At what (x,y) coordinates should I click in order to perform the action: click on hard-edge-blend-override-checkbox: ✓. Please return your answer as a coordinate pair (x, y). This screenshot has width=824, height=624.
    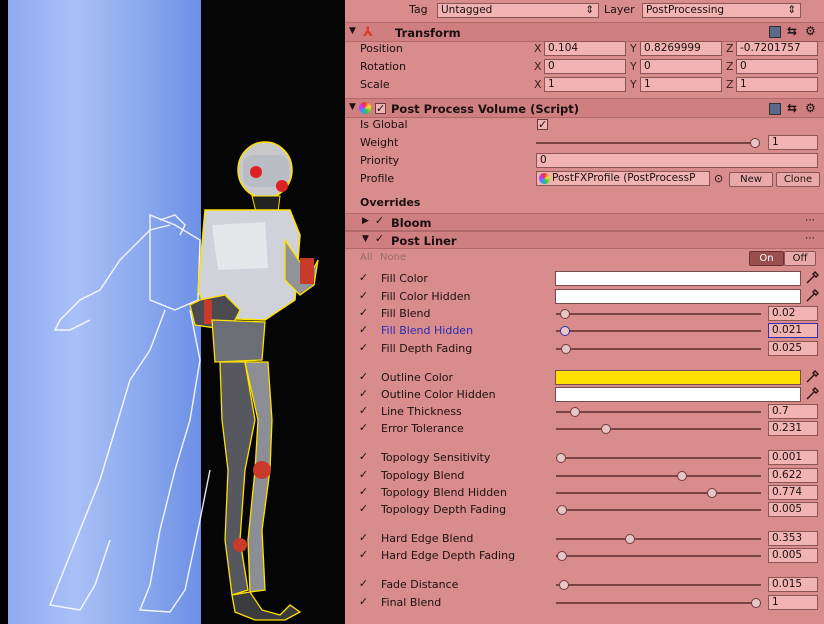
    Looking at the image, I should click on (363, 538).